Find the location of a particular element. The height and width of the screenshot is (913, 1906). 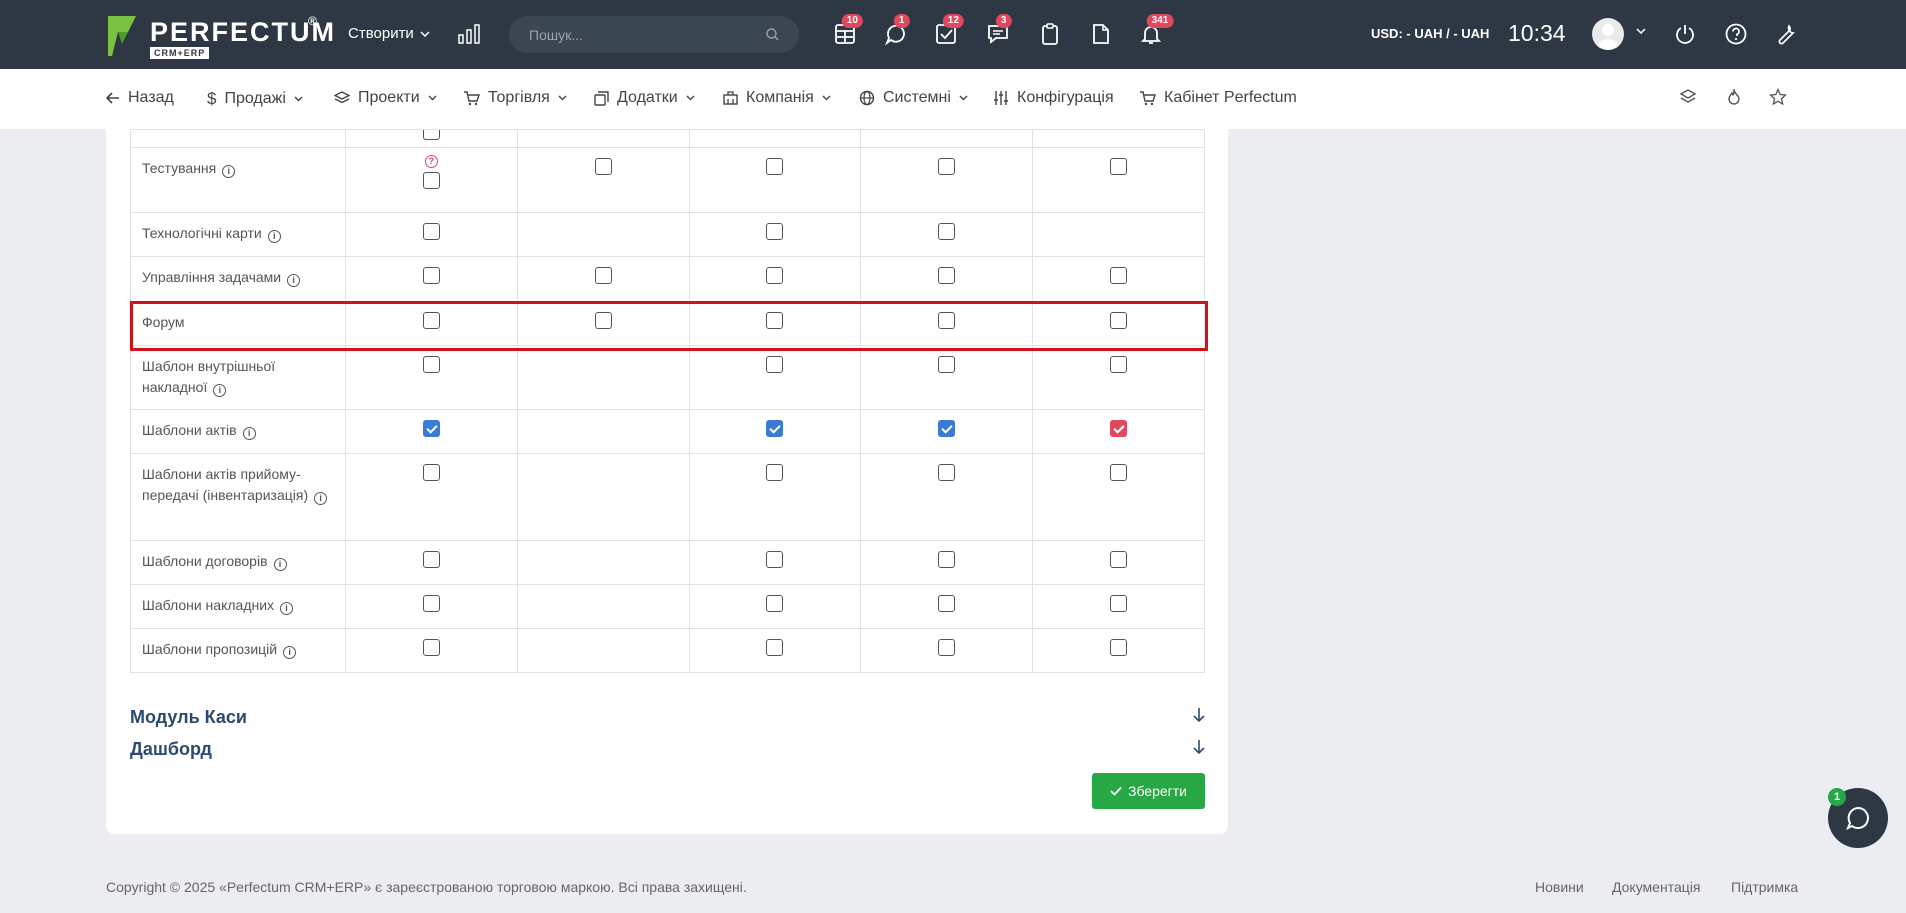

nav-system: Системні is located at coordinates (913, 98).